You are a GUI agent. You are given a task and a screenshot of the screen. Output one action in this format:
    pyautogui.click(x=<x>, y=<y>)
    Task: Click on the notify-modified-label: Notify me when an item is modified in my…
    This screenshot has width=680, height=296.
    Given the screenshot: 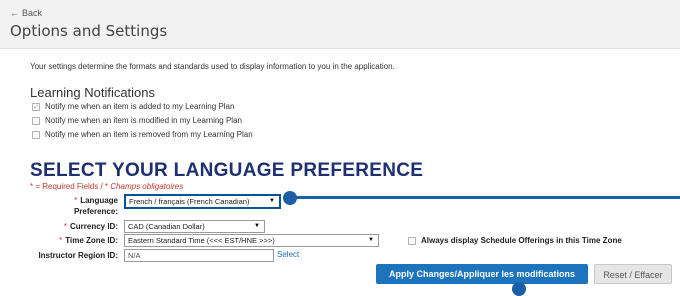 What is the action you would take?
    pyautogui.click(x=143, y=120)
    